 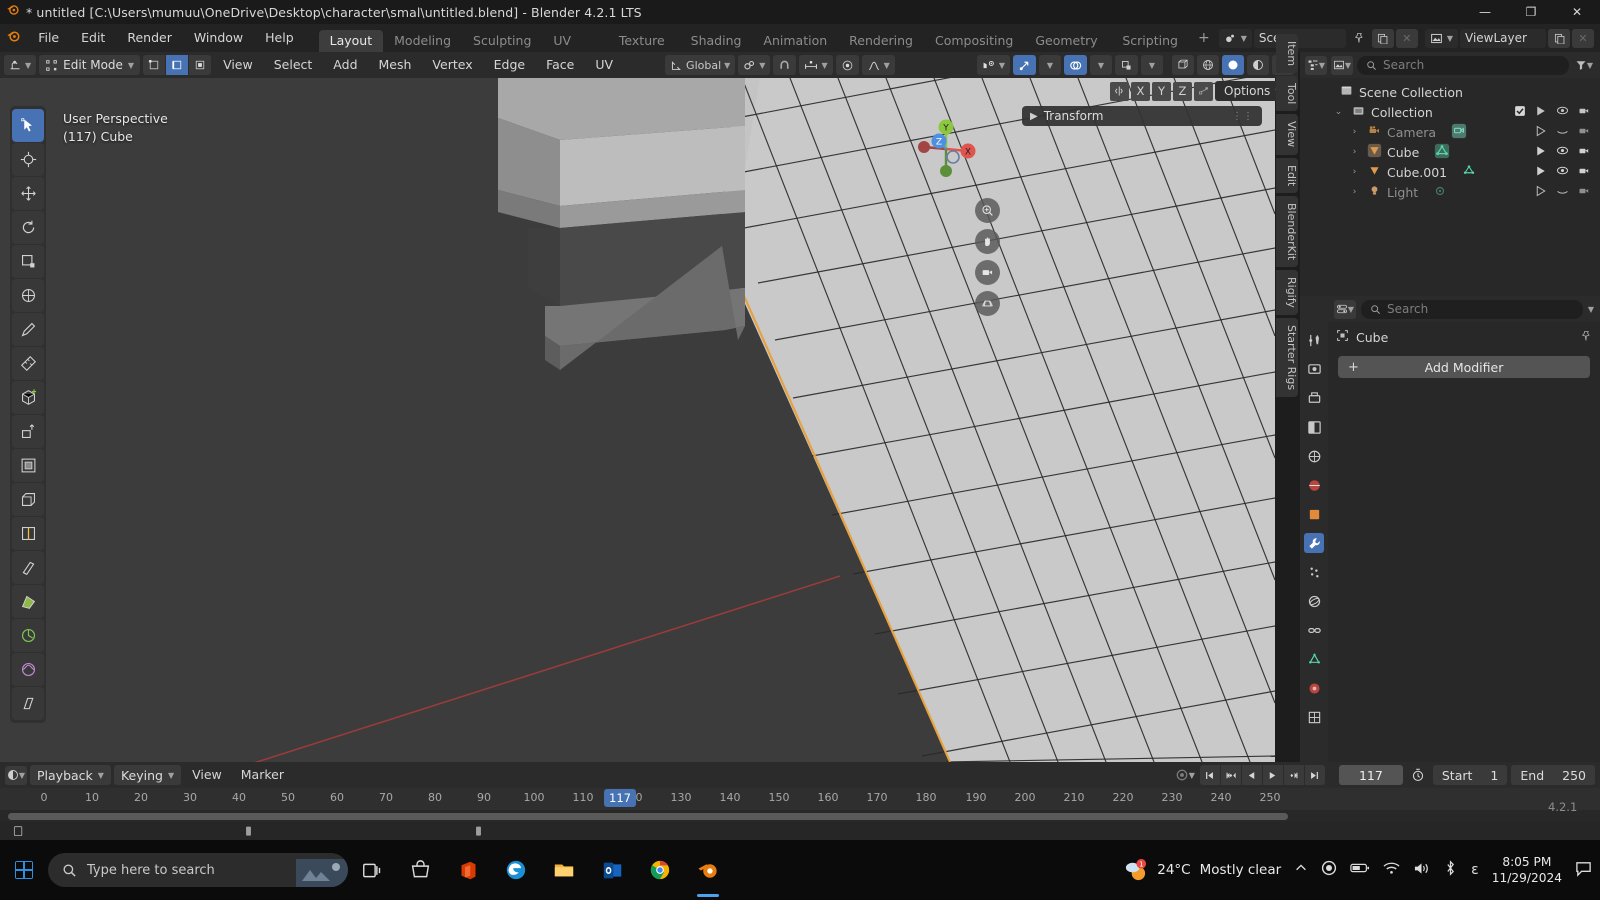 What do you see at coordinates (1450, 152) in the screenshot?
I see `outliner-row-cube: › Cube` at bounding box center [1450, 152].